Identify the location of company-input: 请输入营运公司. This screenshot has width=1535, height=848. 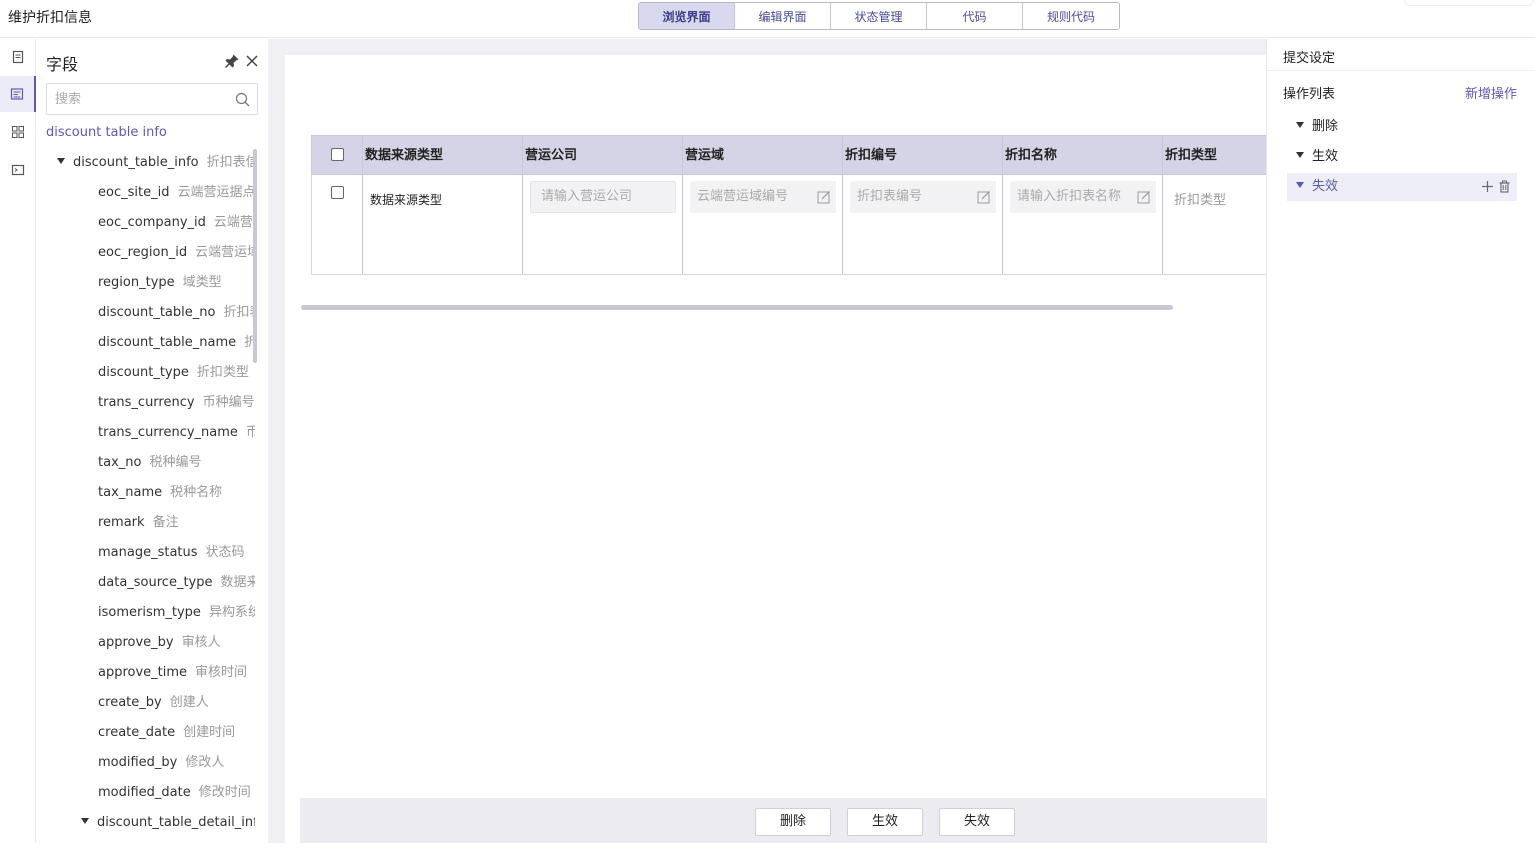
(603, 197).